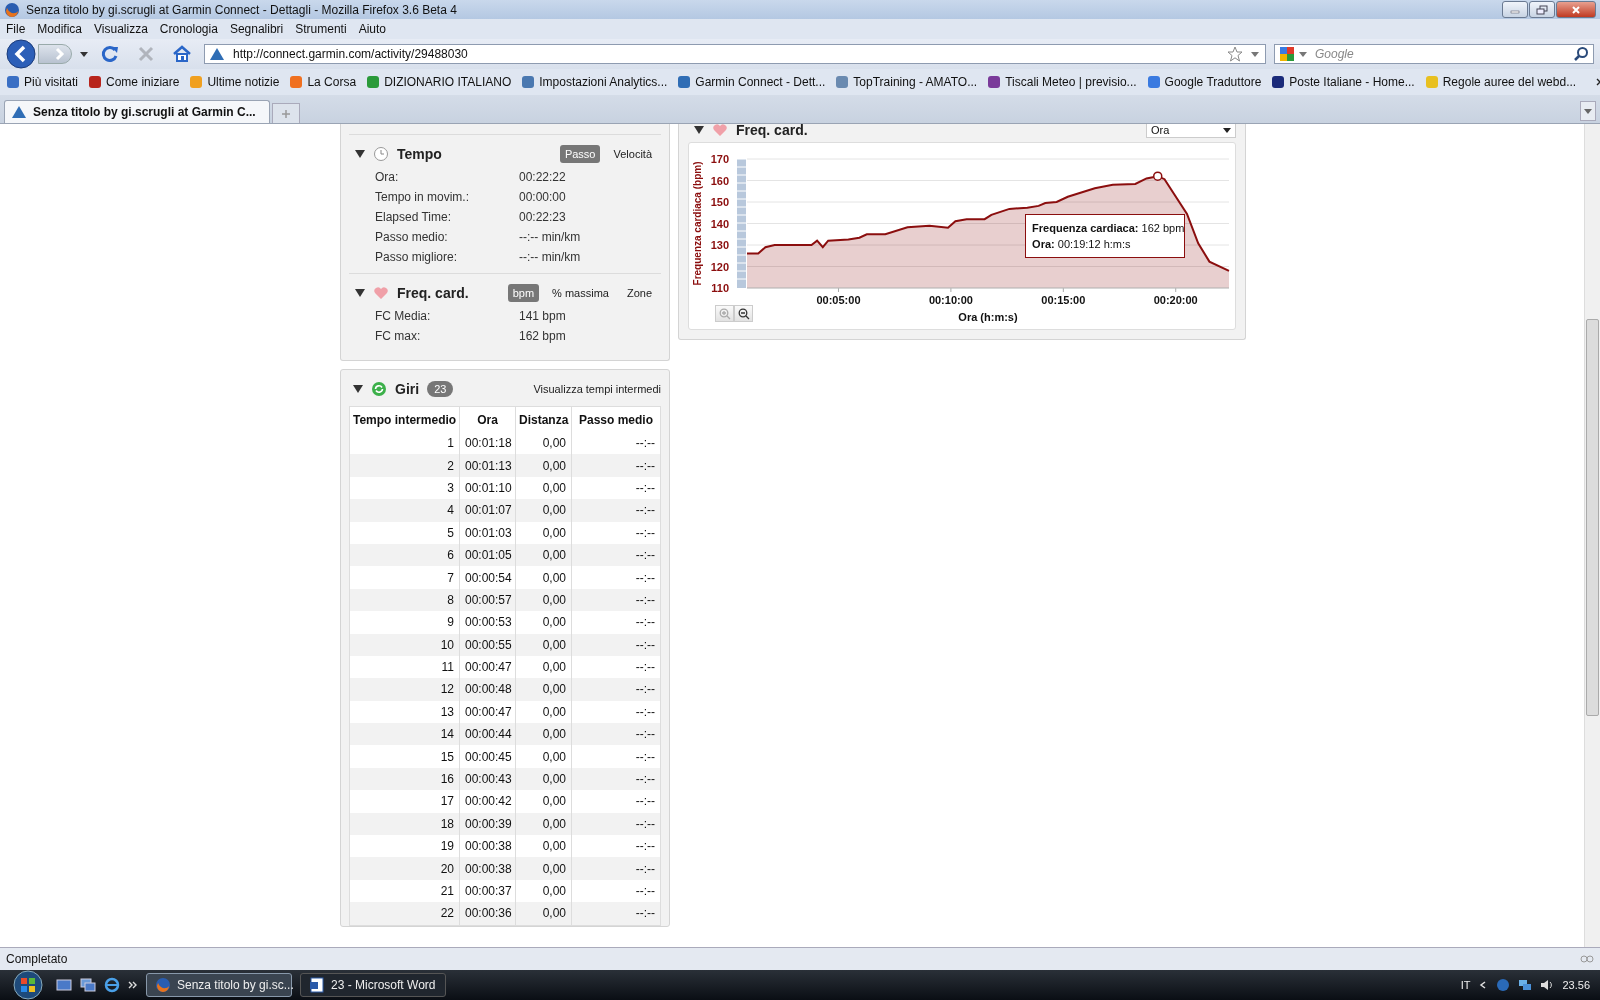  What do you see at coordinates (719, 180) in the screenshot?
I see `y-tick-label: 160` at bounding box center [719, 180].